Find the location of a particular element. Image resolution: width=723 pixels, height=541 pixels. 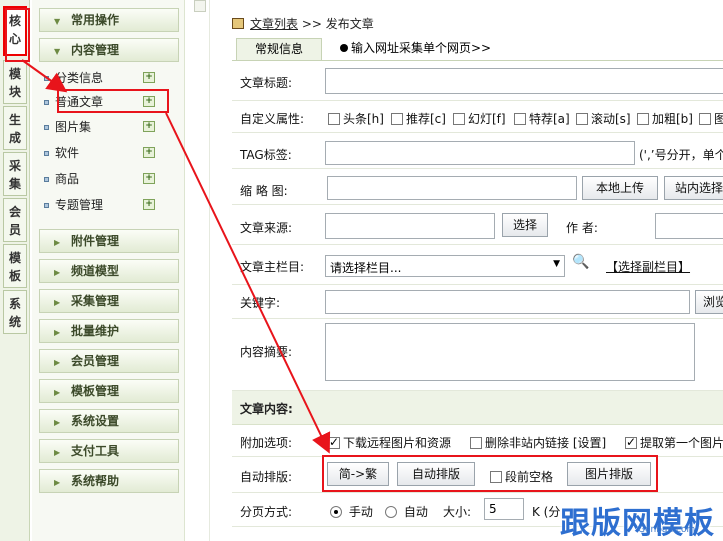

breadcrumb-article-list: 文章列表 is located at coordinates (274, 24).